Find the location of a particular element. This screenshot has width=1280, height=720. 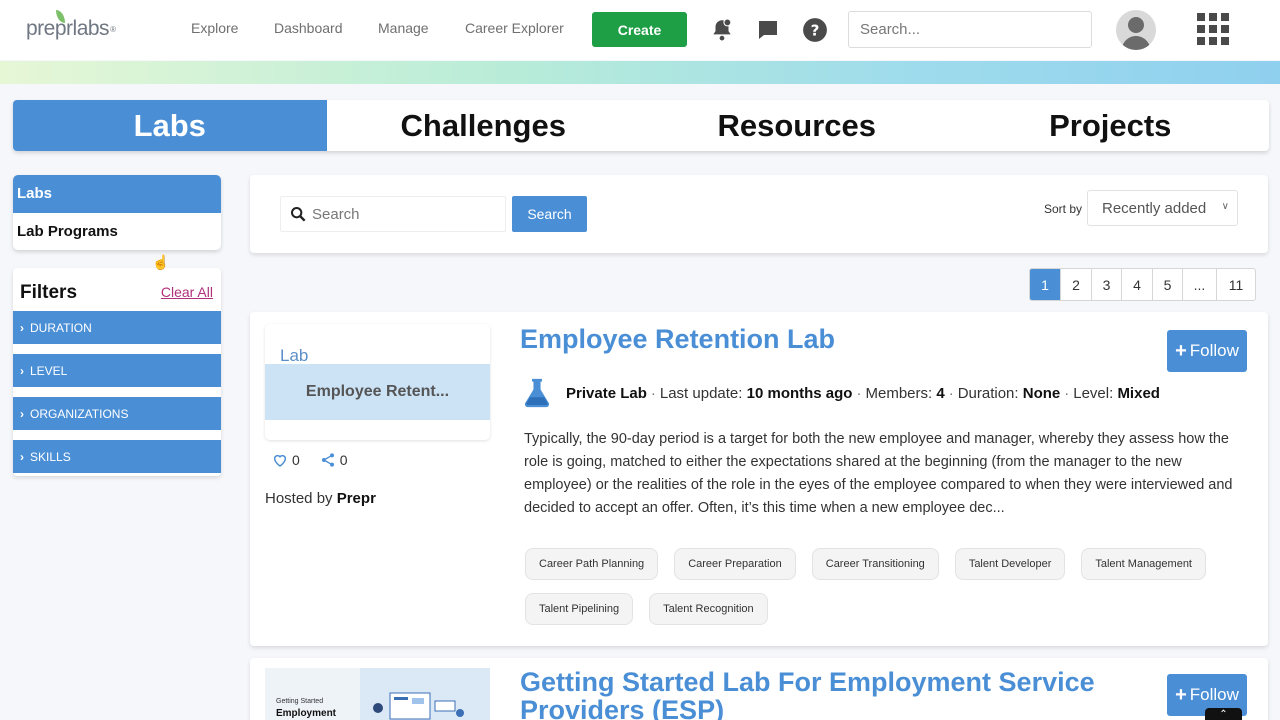

nav-explore: Explore is located at coordinates (214, 28).